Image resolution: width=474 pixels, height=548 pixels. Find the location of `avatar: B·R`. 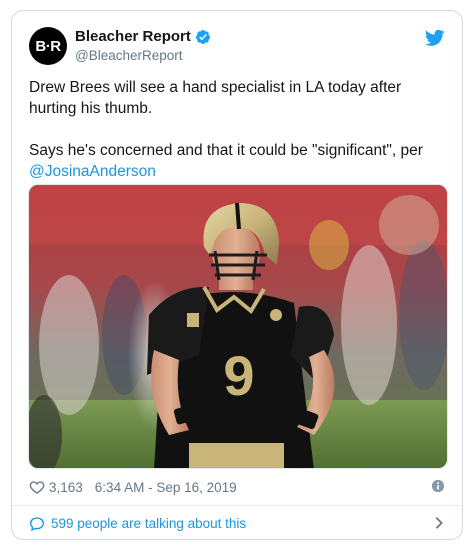

avatar: B·R is located at coordinates (48, 46).